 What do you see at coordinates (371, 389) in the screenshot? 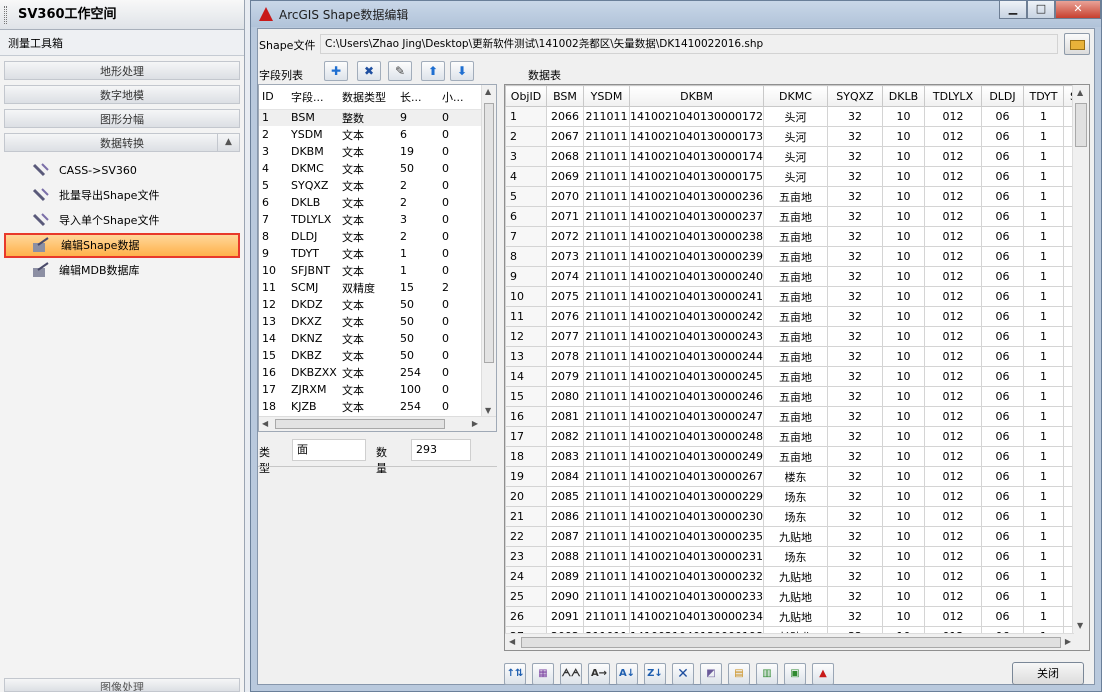
I see `field-row: 17 ZJRXM 文本 100 0` at bounding box center [371, 389].